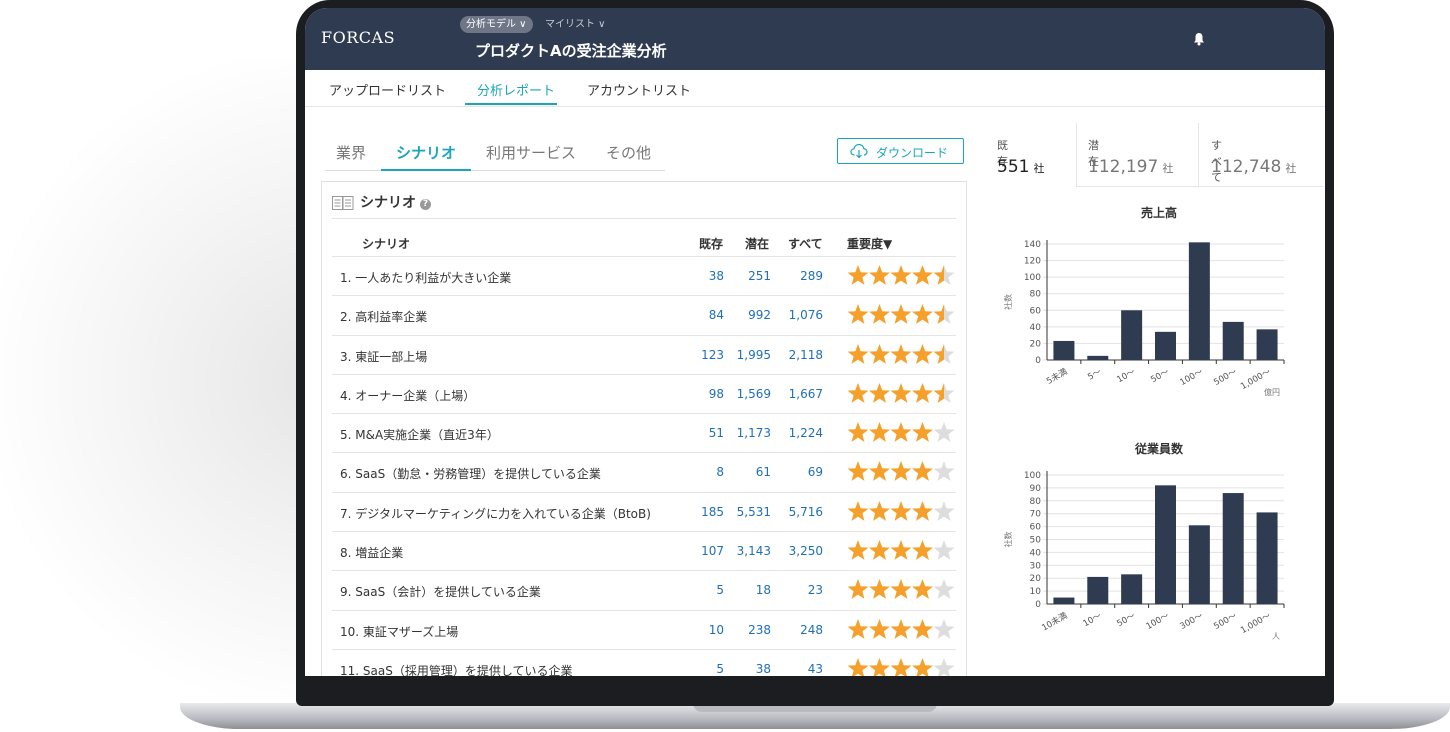 This screenshot has width=1450, height=732. I want to click on y-tick-label: 120, so click(1032, 262).